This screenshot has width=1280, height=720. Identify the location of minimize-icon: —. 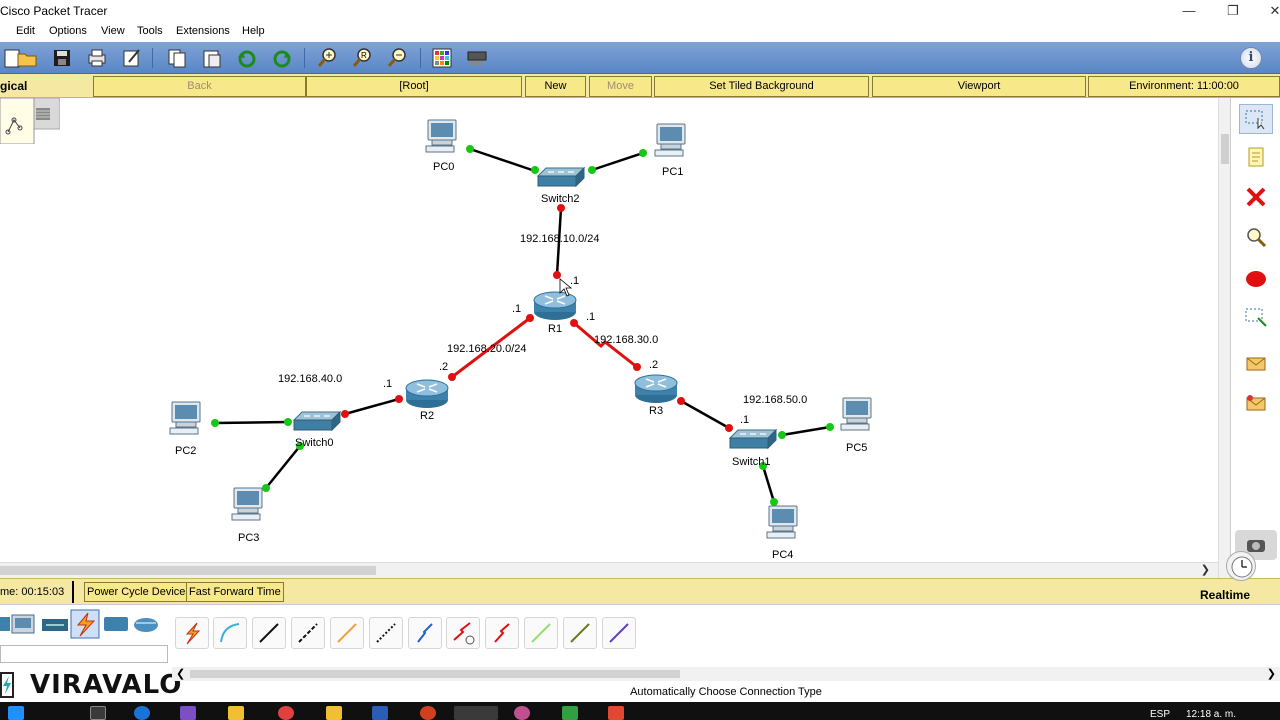
(1189, 11).